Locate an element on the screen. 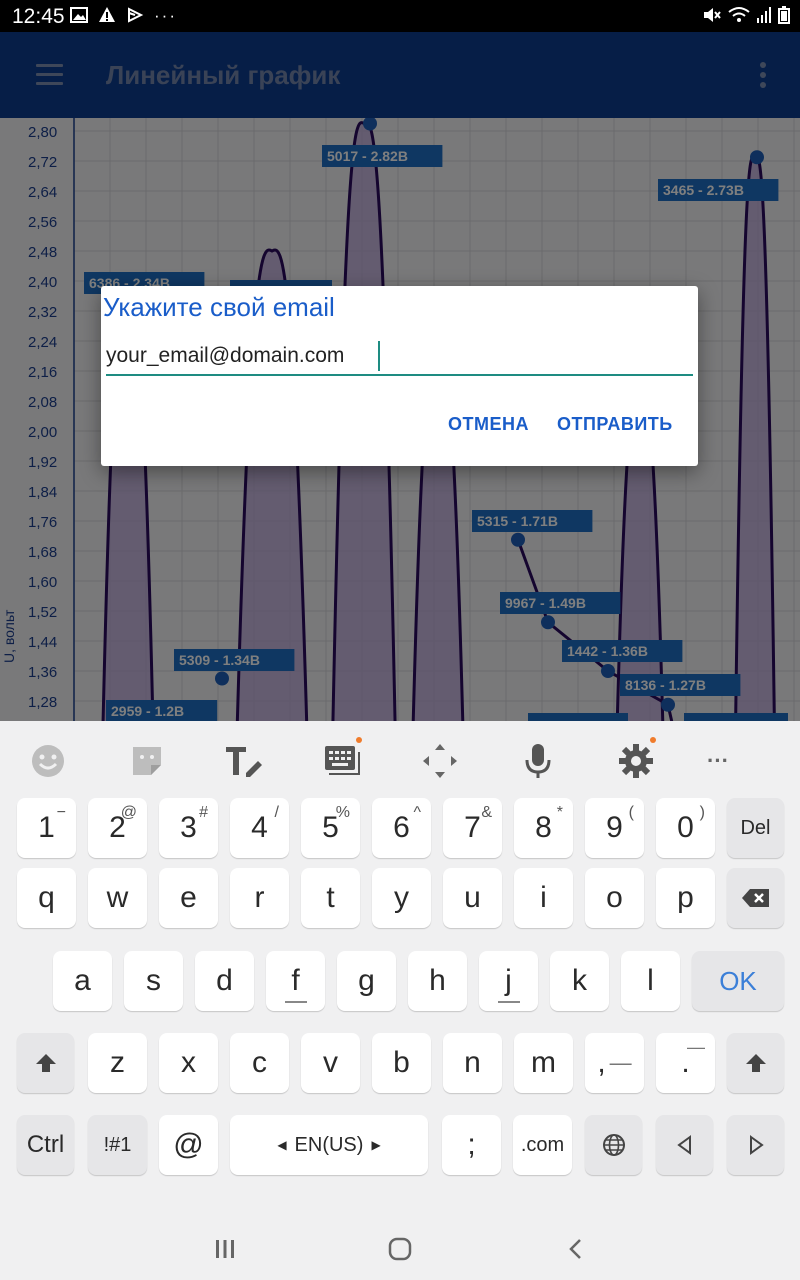 The height and width of the screenshot is (1280, 800). data-point is located at coordinates (518, 539).